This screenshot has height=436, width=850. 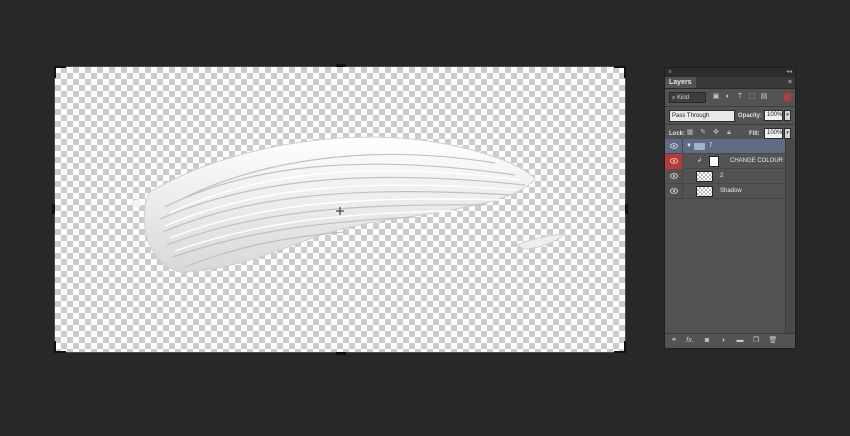 What do you see at coordinates (756, 341) in the screenshot?
I see `new-layer-icon: ❐` at bounding box center [756, 341].